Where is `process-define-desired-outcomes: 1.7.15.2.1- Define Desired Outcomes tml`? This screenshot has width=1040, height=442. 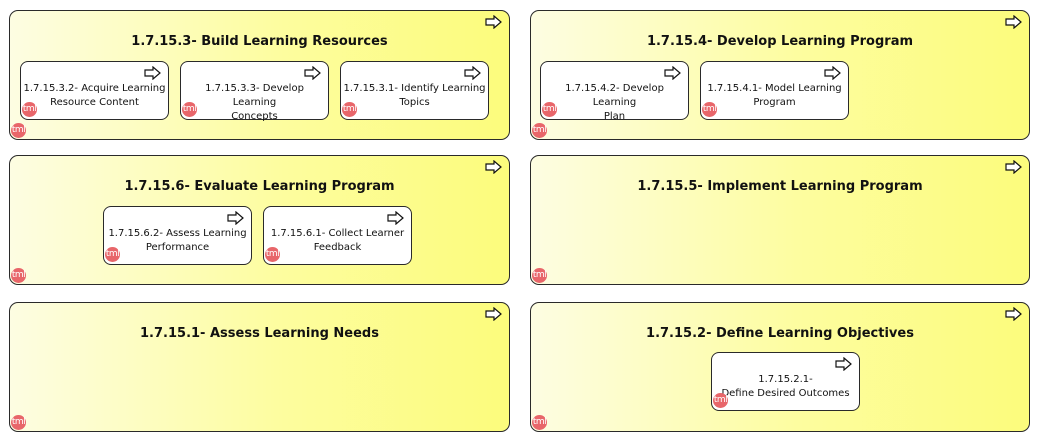 process-define-desired-outcomes: 1.7.15.2.1- Define Desired Outcomes tml is located at coordinates (785, 381).